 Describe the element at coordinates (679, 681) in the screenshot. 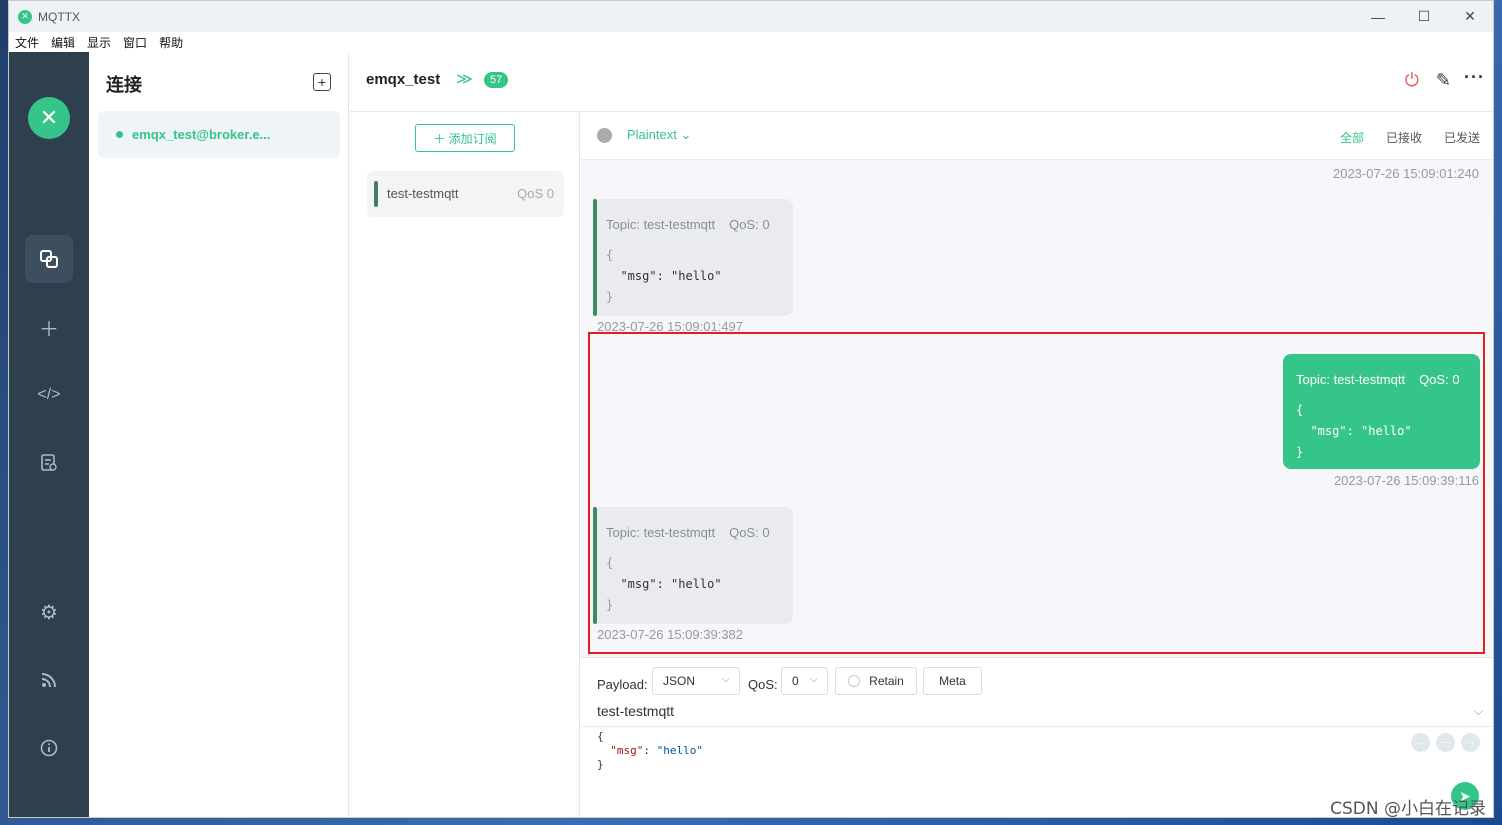

I see `payload-format-value: JSON` at that location.